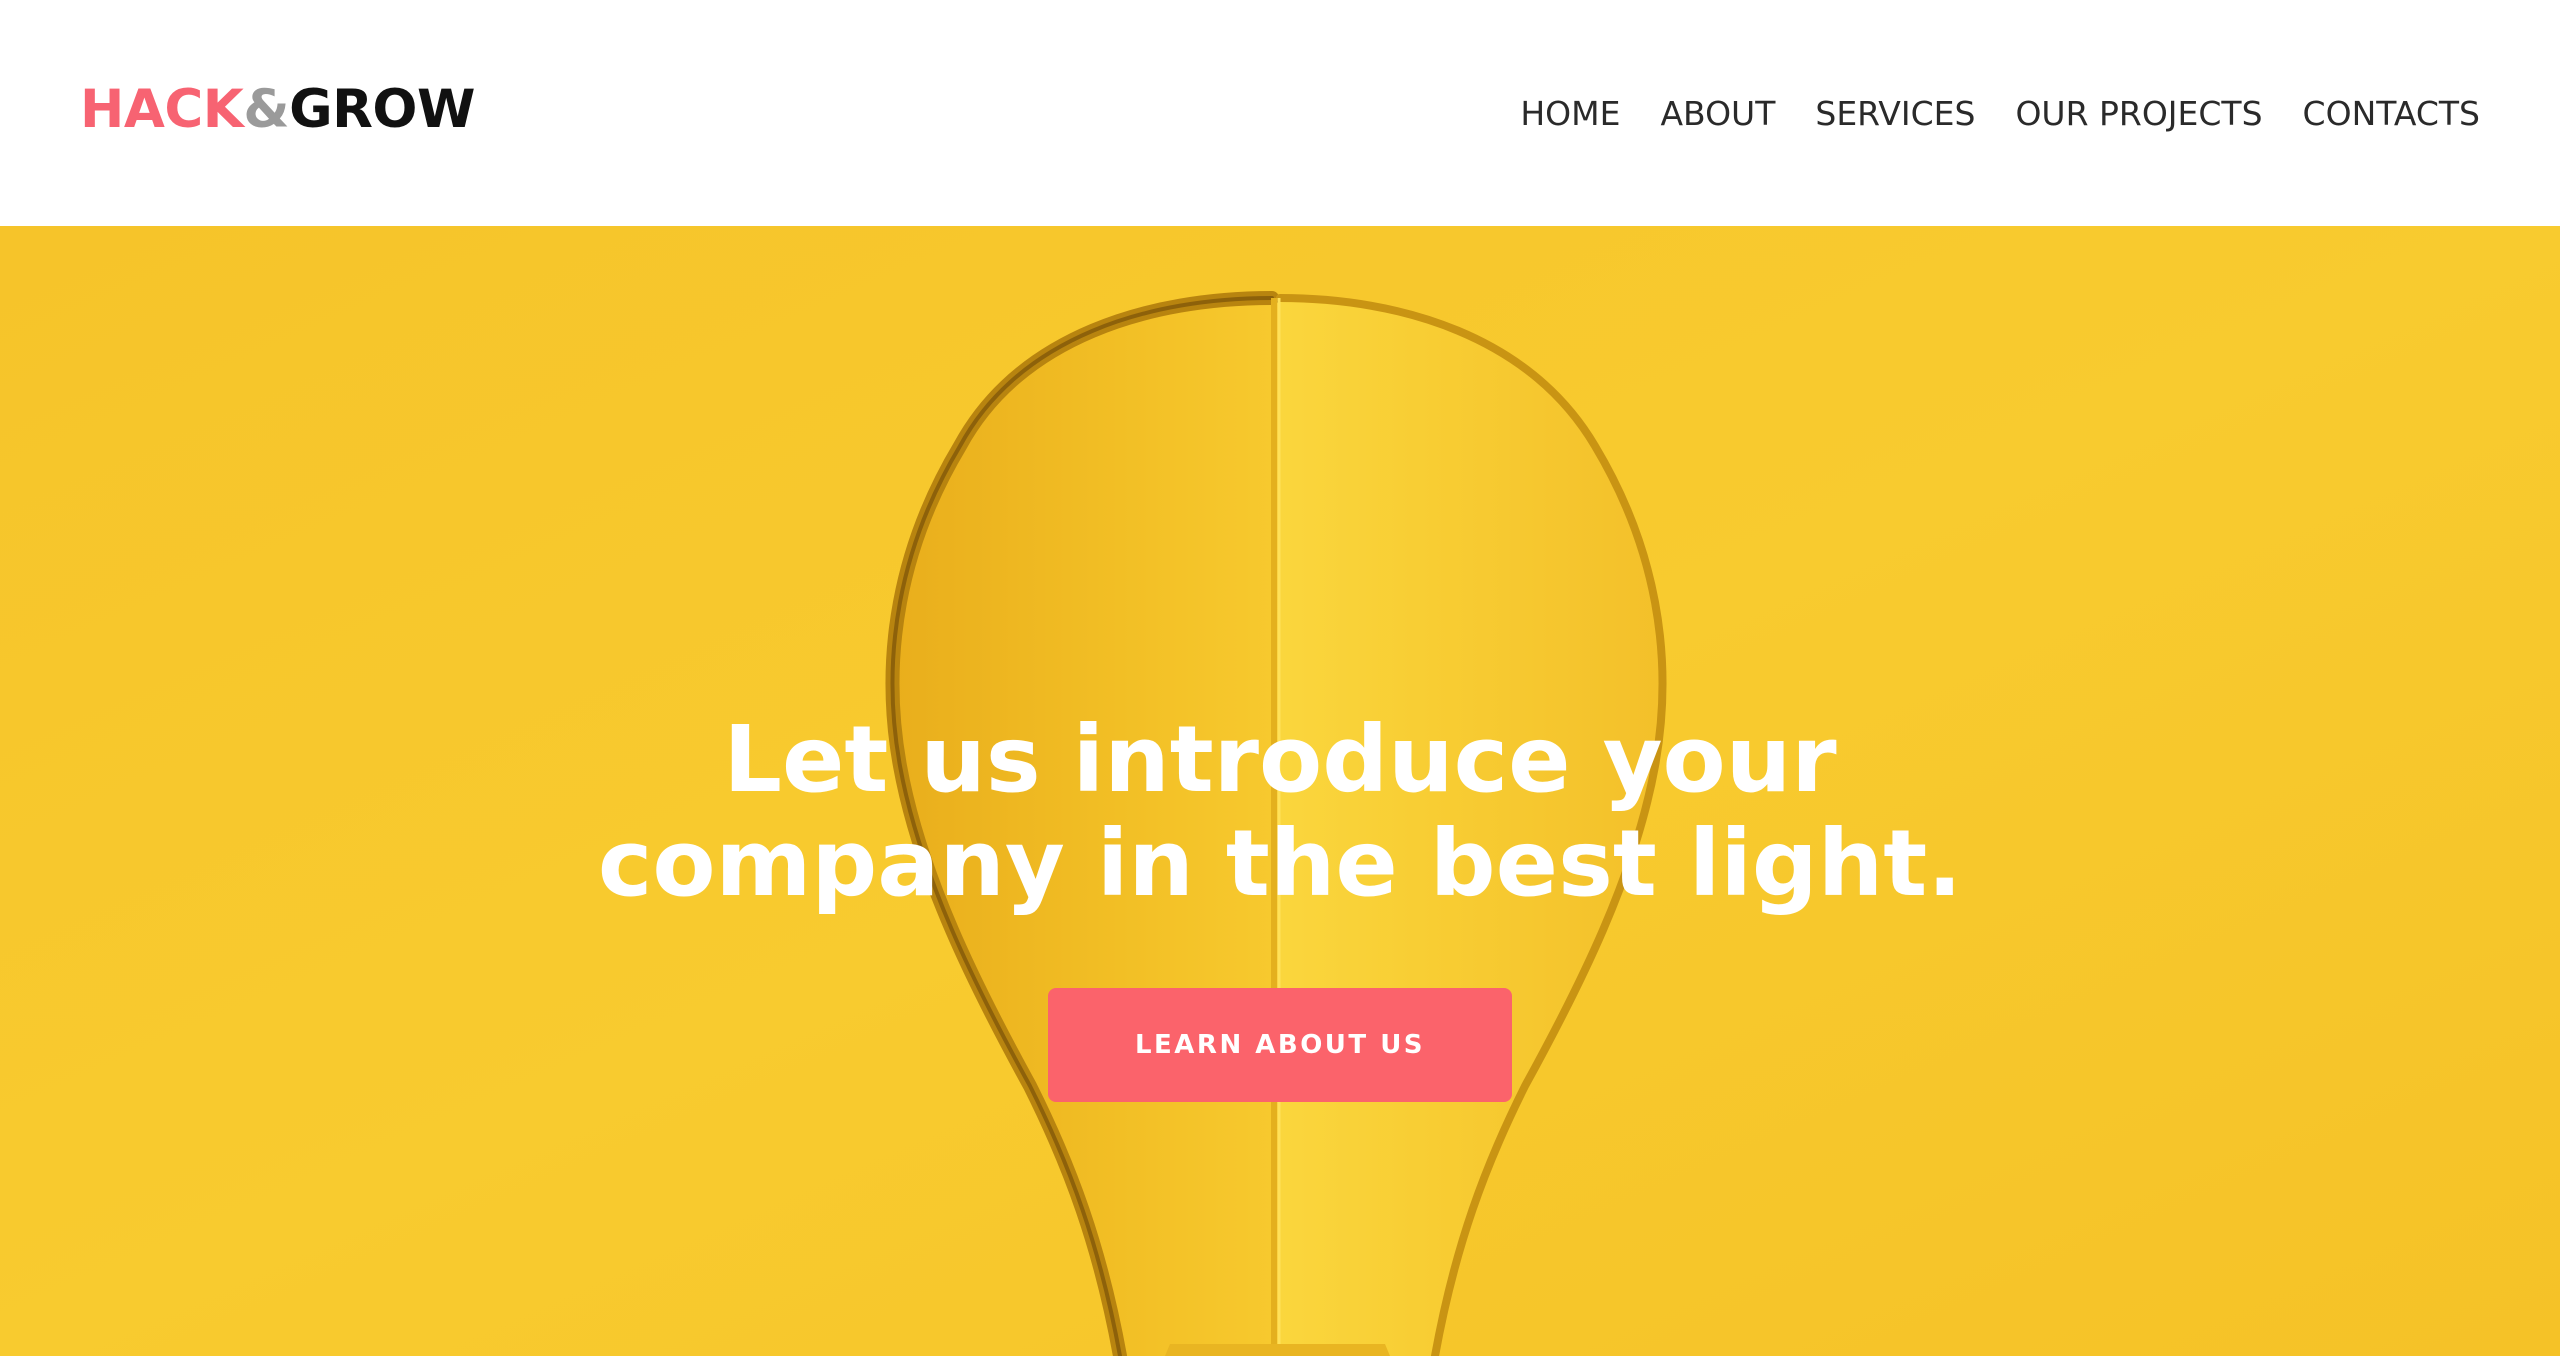 This screenshot has width=2560, height=1356. I want to click on logo-ampersand: &, so click(266, 109).